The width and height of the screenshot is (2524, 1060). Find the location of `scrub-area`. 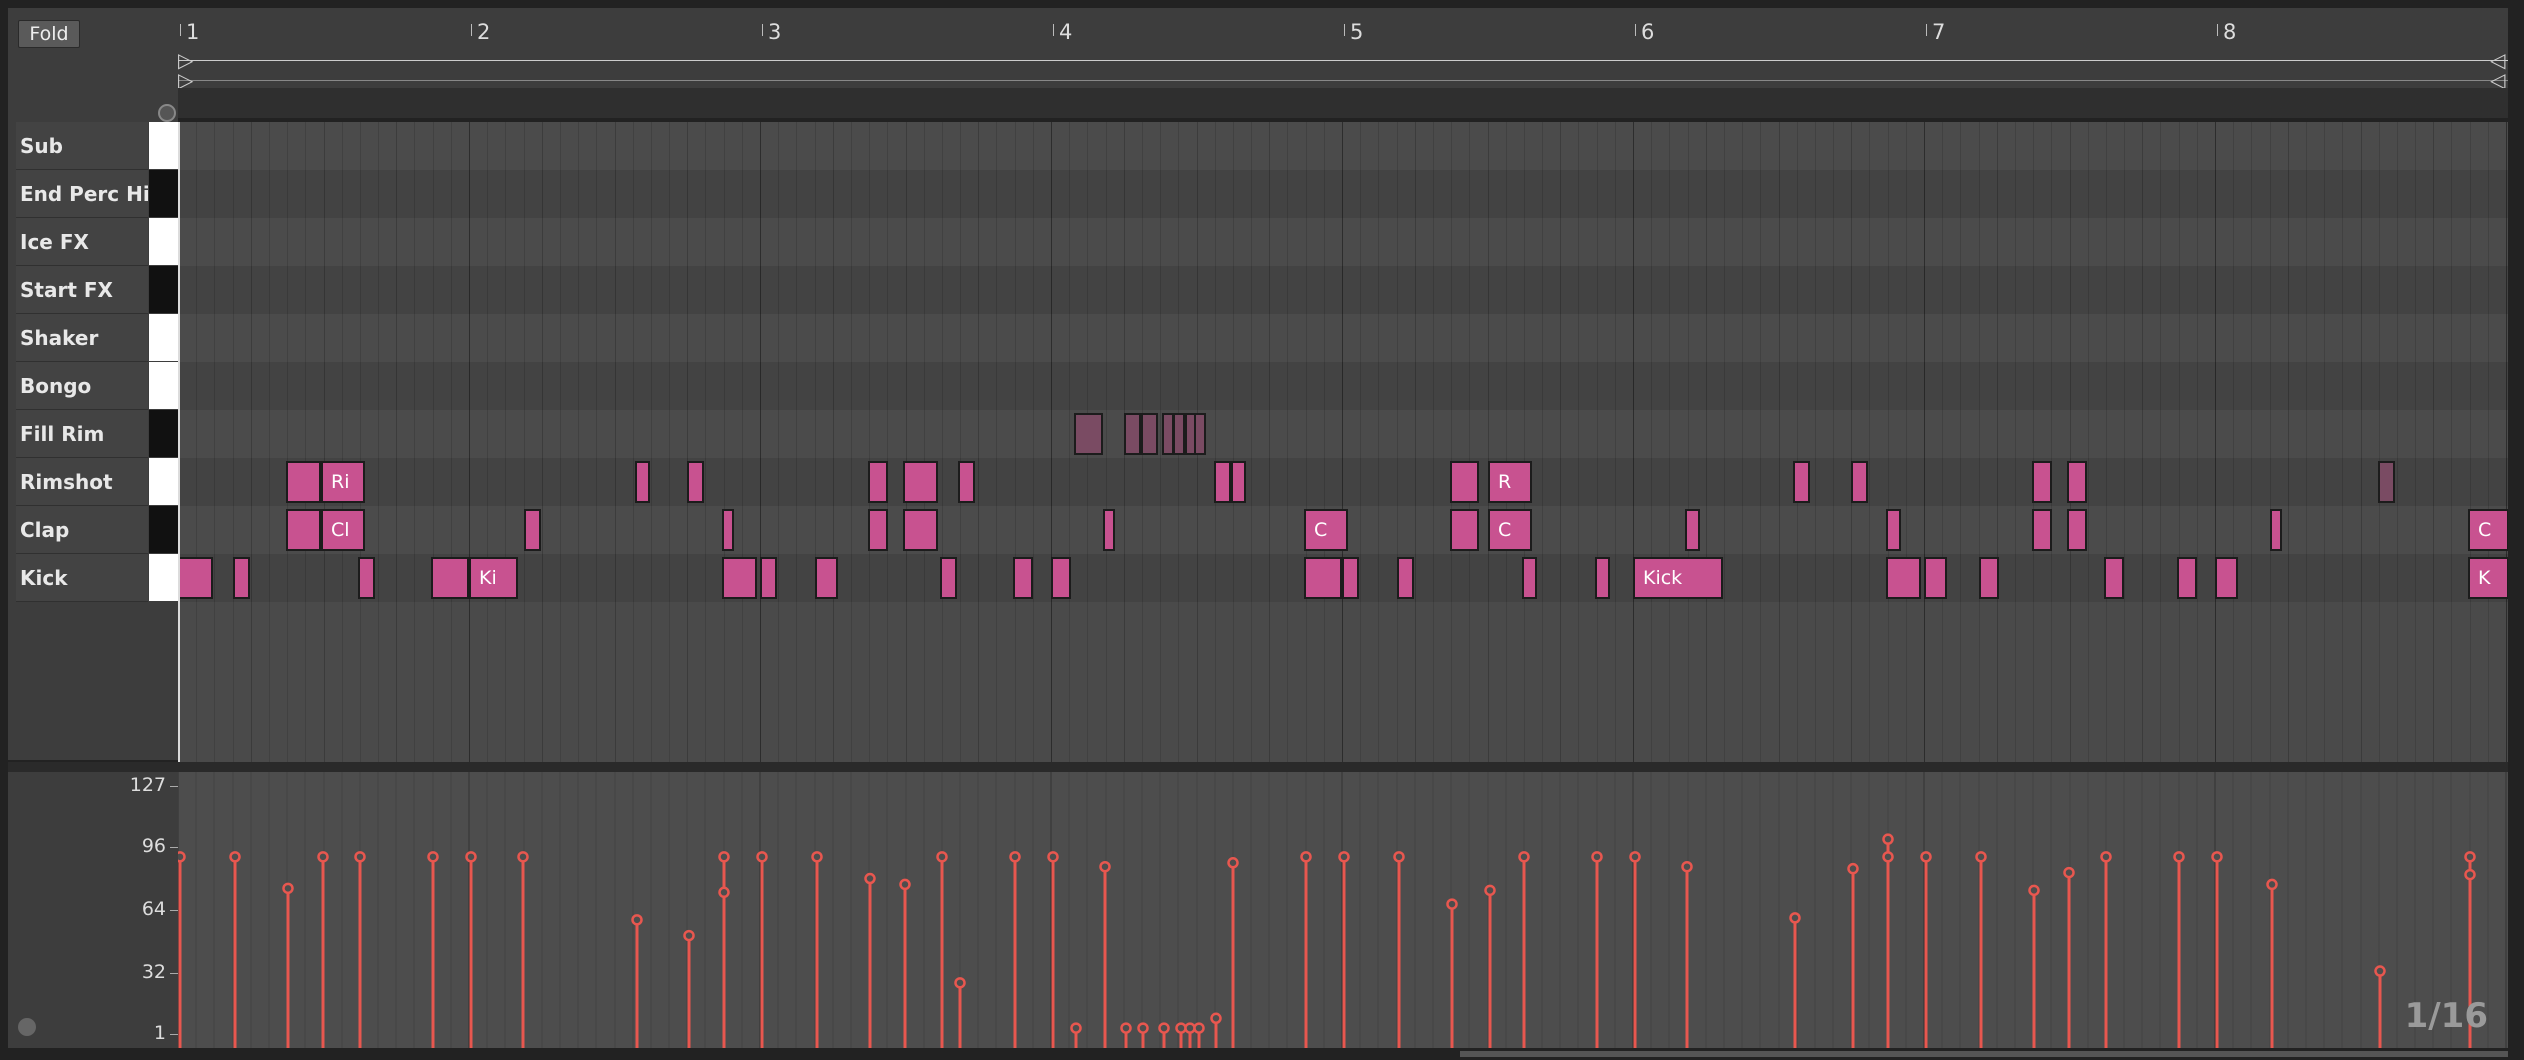

scrub-area is located at coordinates (1343, 103).